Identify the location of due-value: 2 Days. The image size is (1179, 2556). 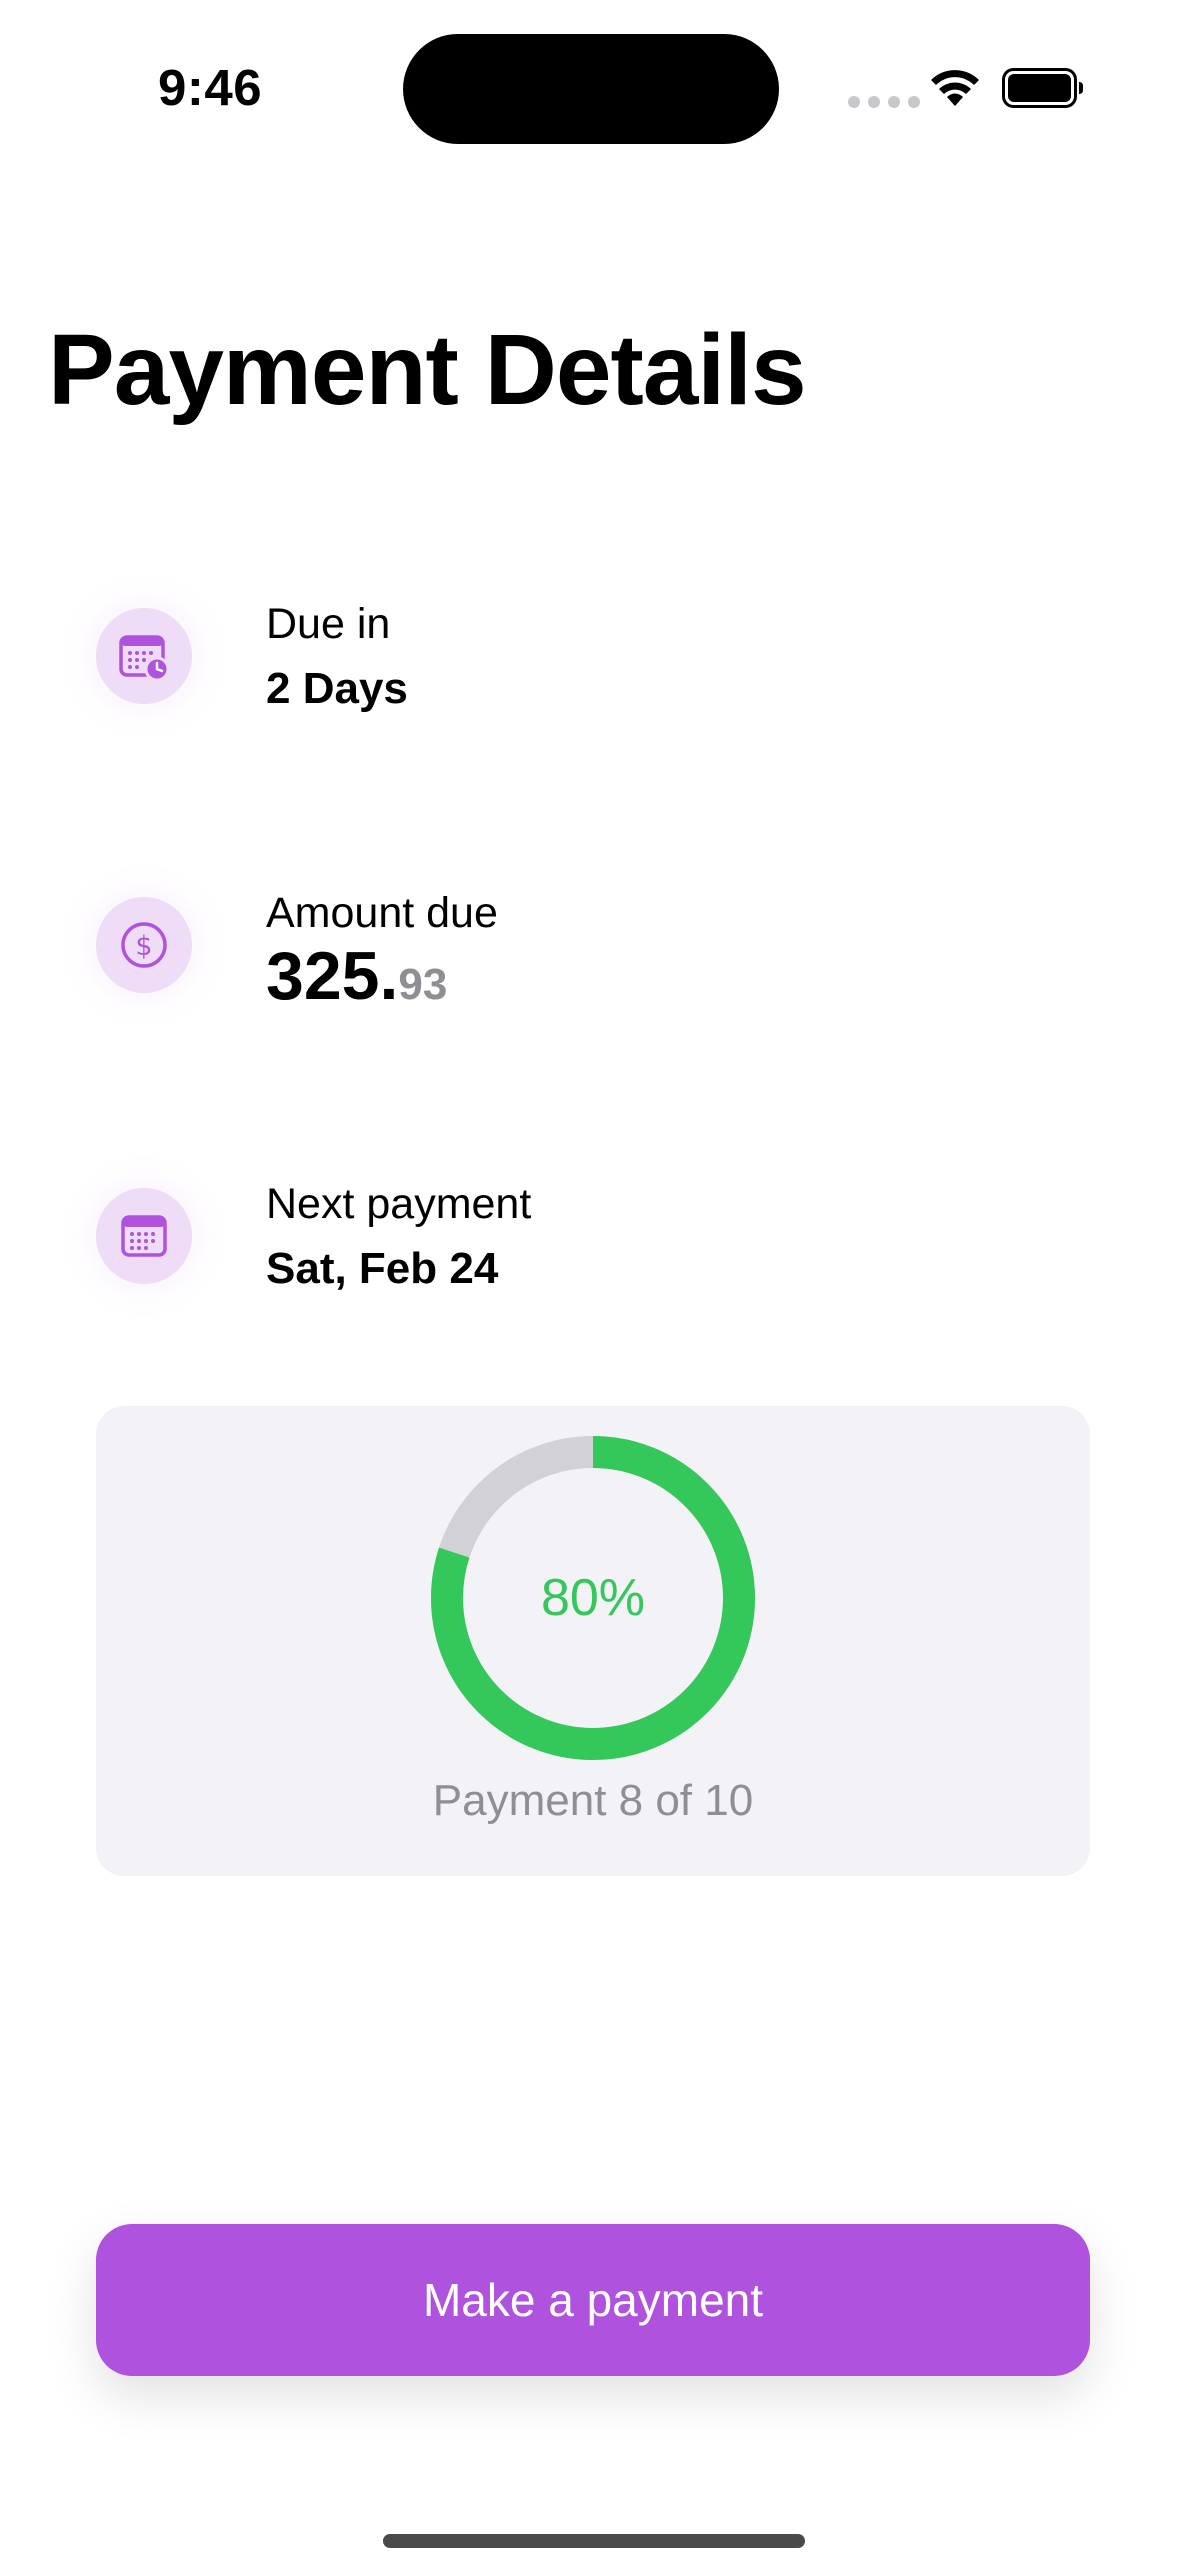
(337, 688).